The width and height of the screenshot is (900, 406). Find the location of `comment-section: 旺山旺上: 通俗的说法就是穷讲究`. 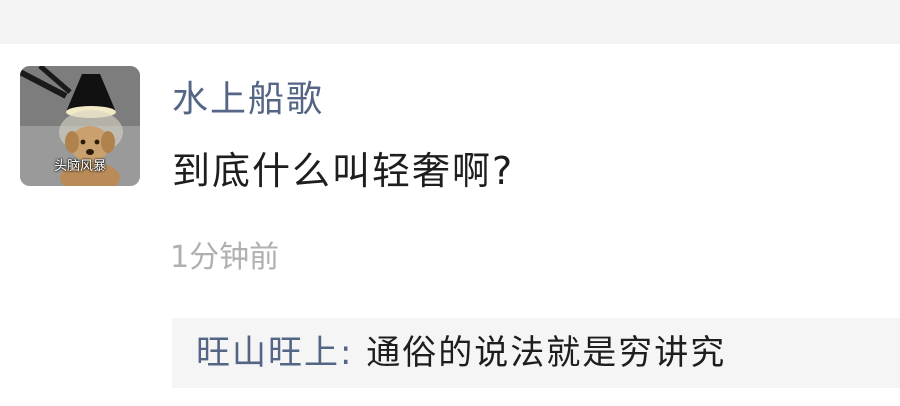

comment-section: 旺山旺上: 通俗的说法就是穷讲究 is located at coordinates (536, 353).